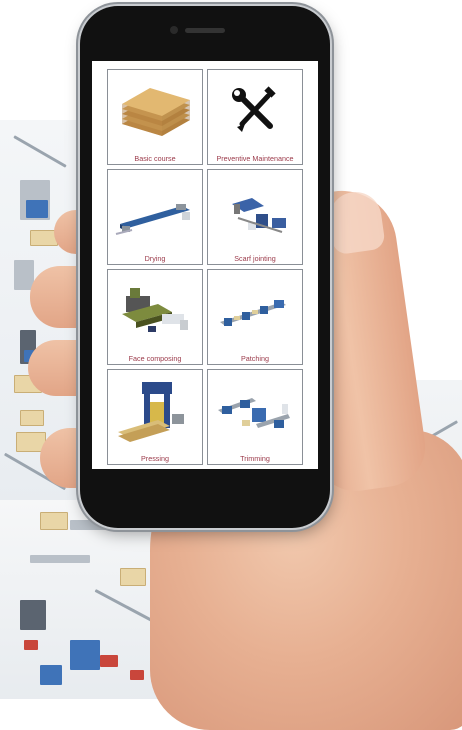  I want to click on course-label: Preventive Maintenance, so click(255, 158).